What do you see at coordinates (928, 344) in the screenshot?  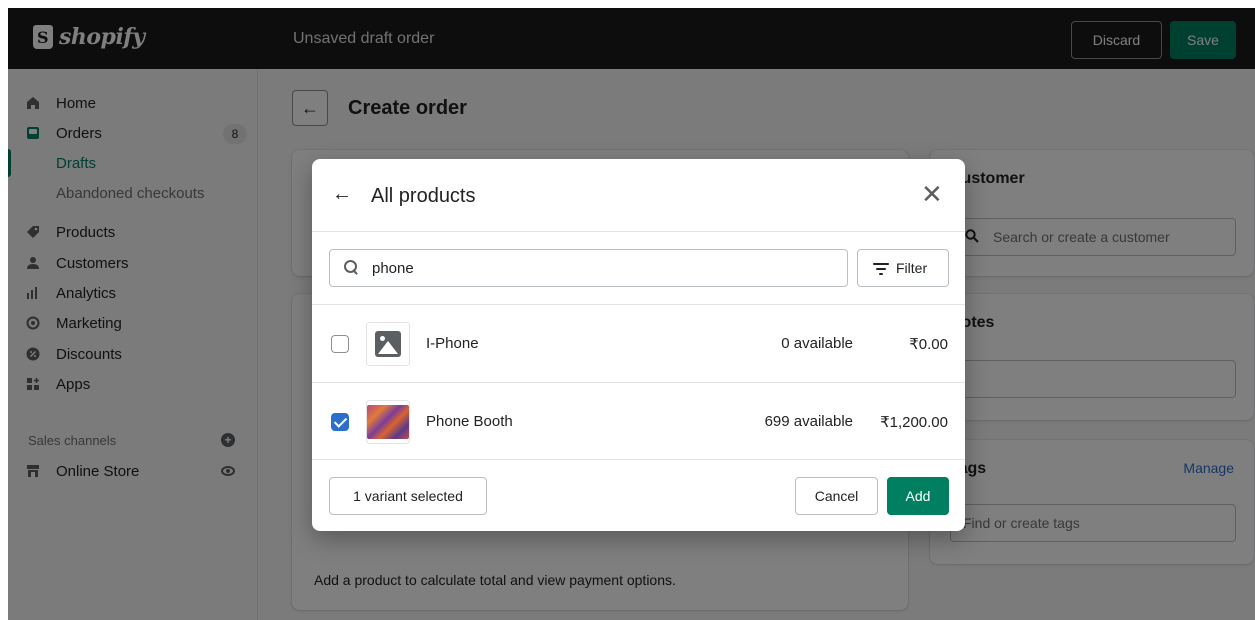 I see `product-price: ₹0.00` at bounding box center [928, 344].